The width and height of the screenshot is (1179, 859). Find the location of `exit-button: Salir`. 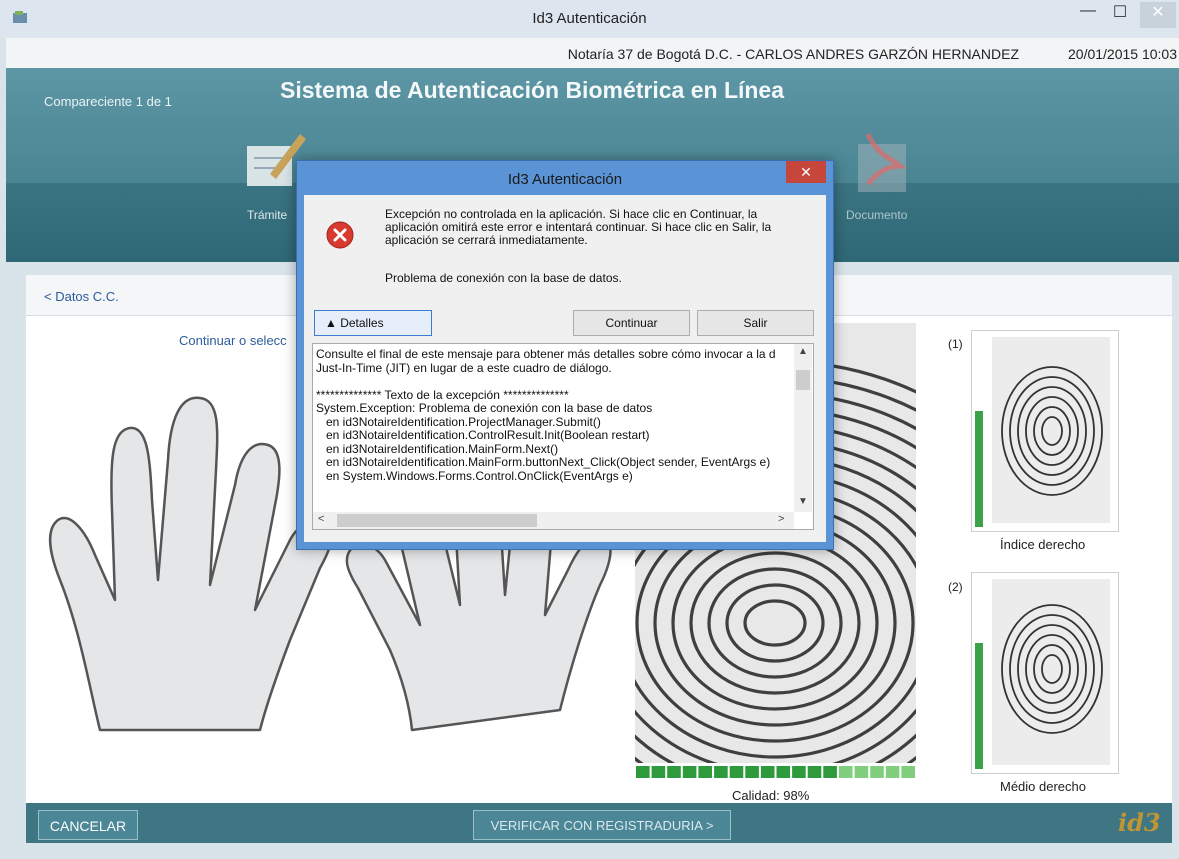

exit-button: Salir is located at coordinates (755, 323).